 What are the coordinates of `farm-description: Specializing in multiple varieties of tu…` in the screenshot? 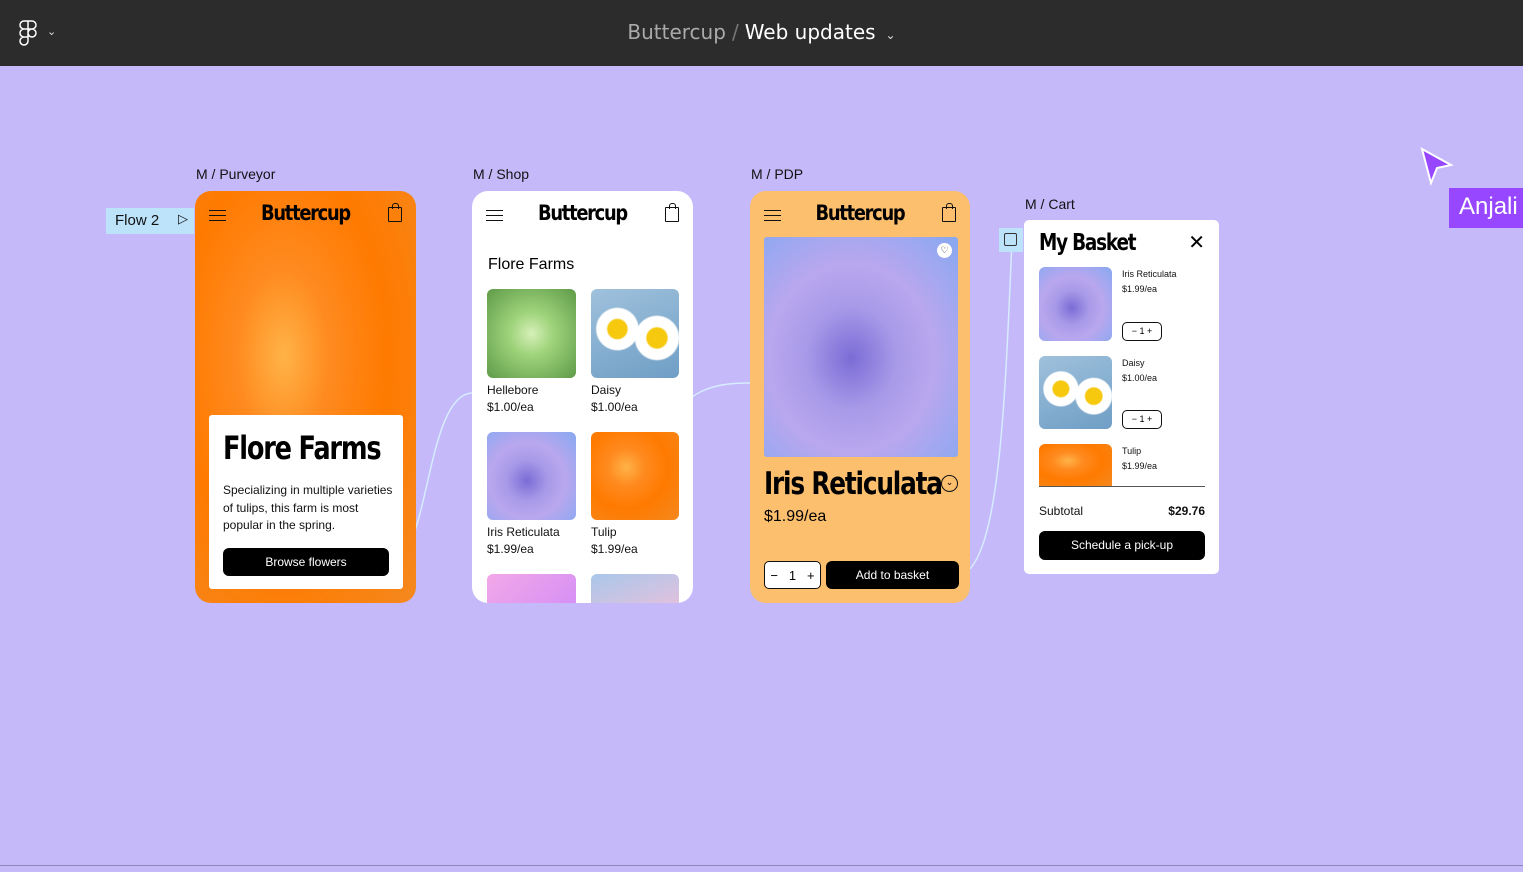 It's located at (308, 507).